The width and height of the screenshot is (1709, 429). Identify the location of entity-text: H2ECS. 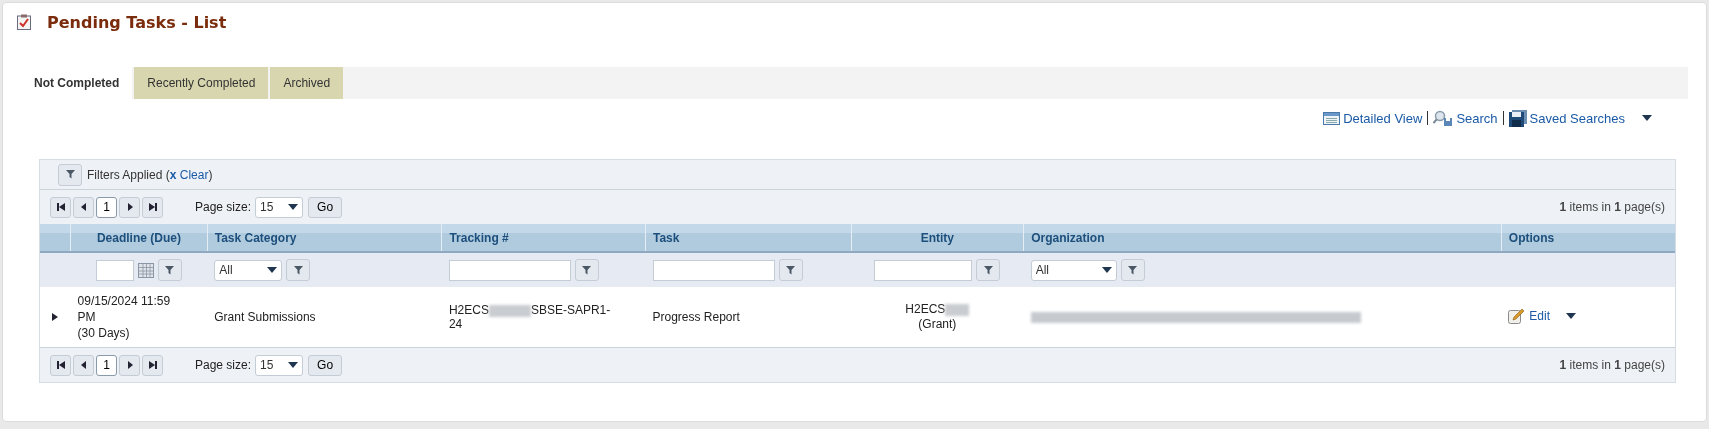
(925, 309).